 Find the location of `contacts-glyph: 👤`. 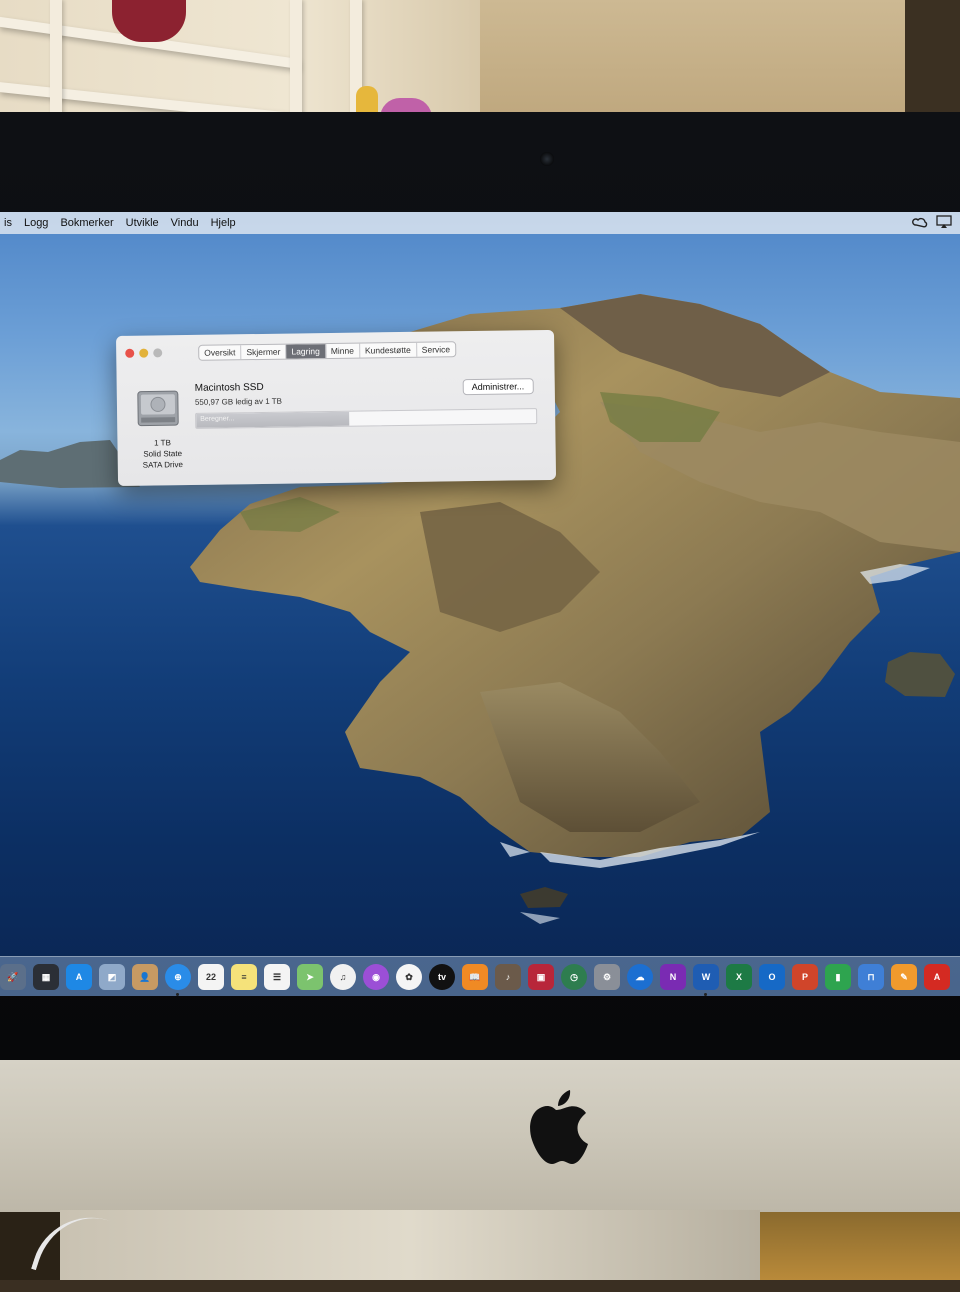

contacts-glyph: 👤 is located at coordinates (145, 976).